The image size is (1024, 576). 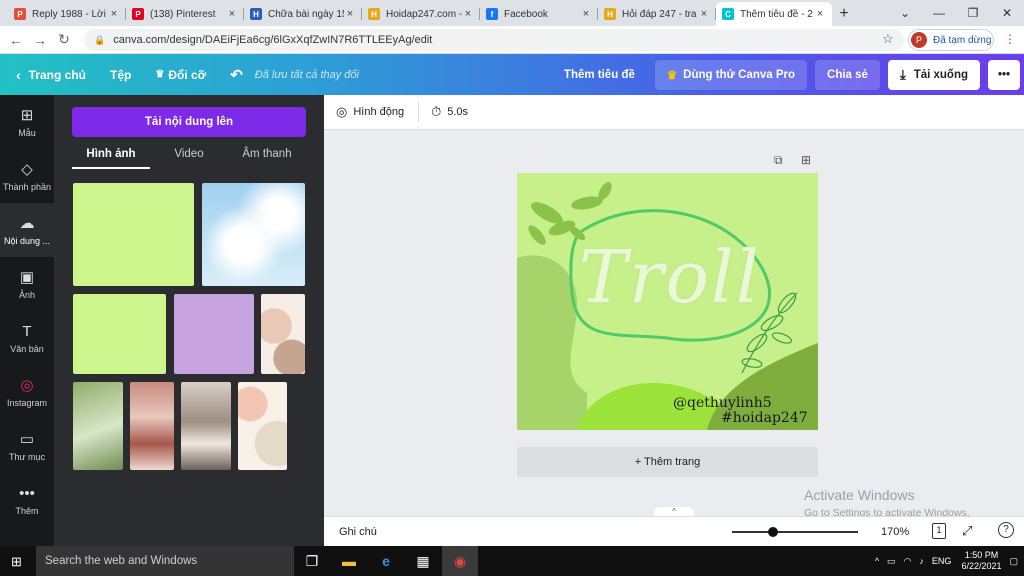 I want to click on wifi-icon: ◠, so click(x=908, y=561).